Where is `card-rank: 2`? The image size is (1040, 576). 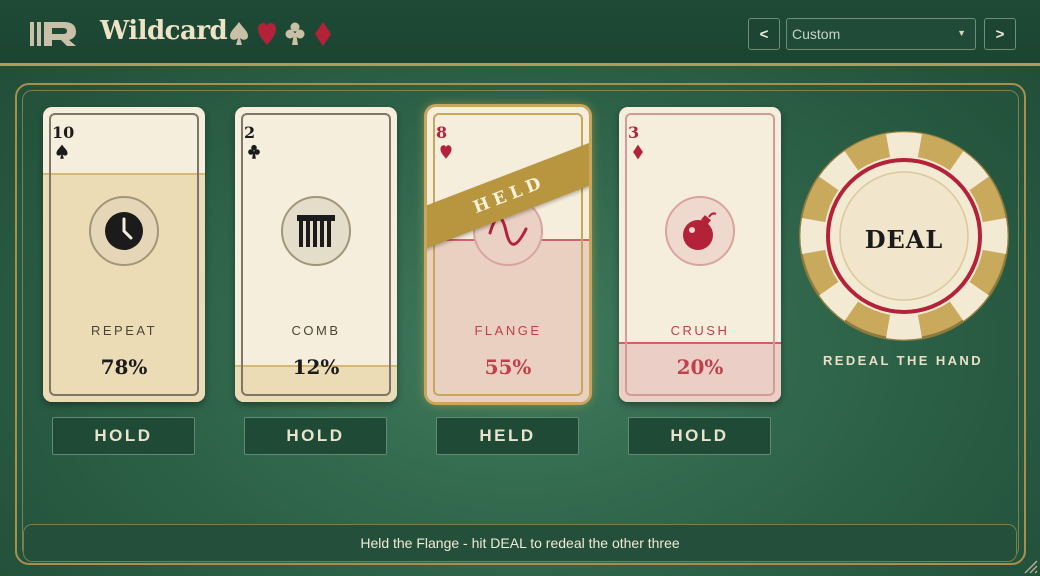
card-rank: 2 is located at coordinates (250, 132).